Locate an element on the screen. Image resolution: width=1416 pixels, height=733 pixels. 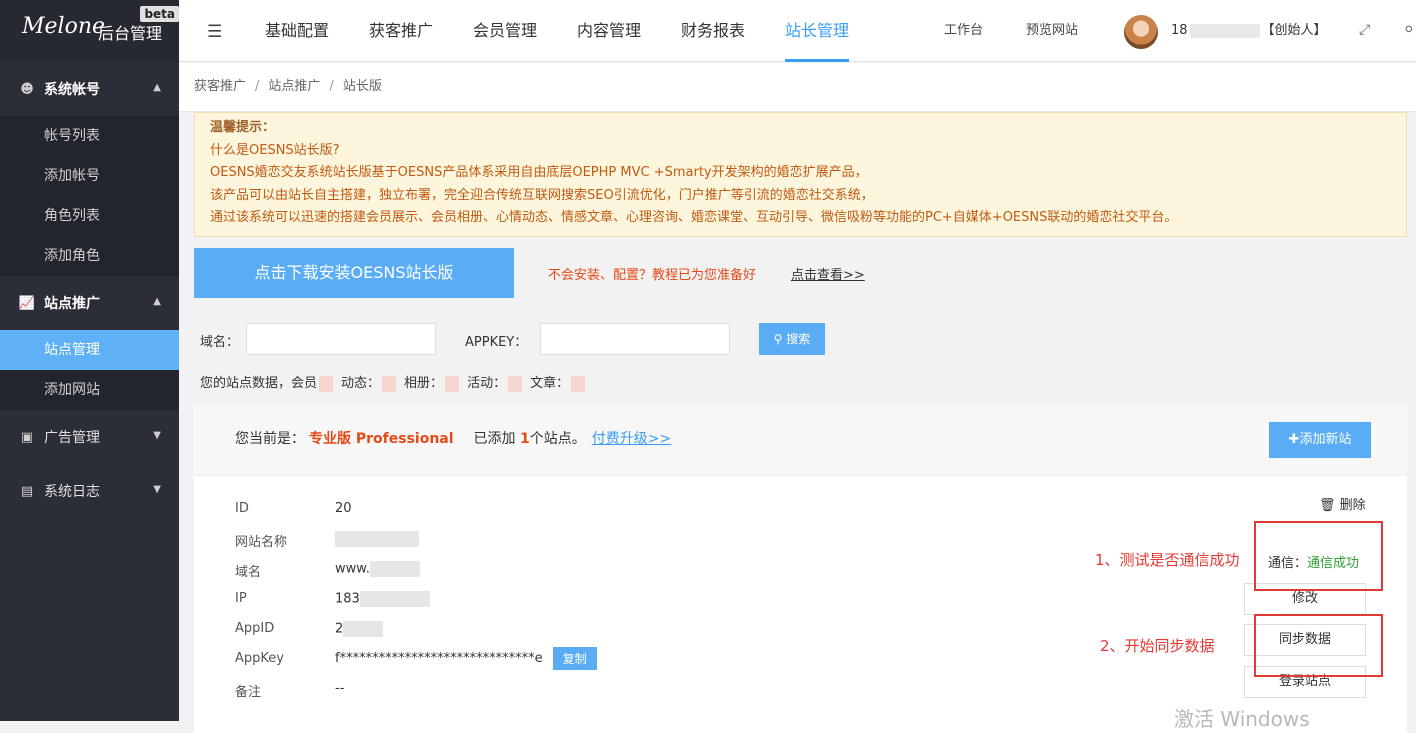
user-role: 【创始人】 is located at coordinates (1294, 30).